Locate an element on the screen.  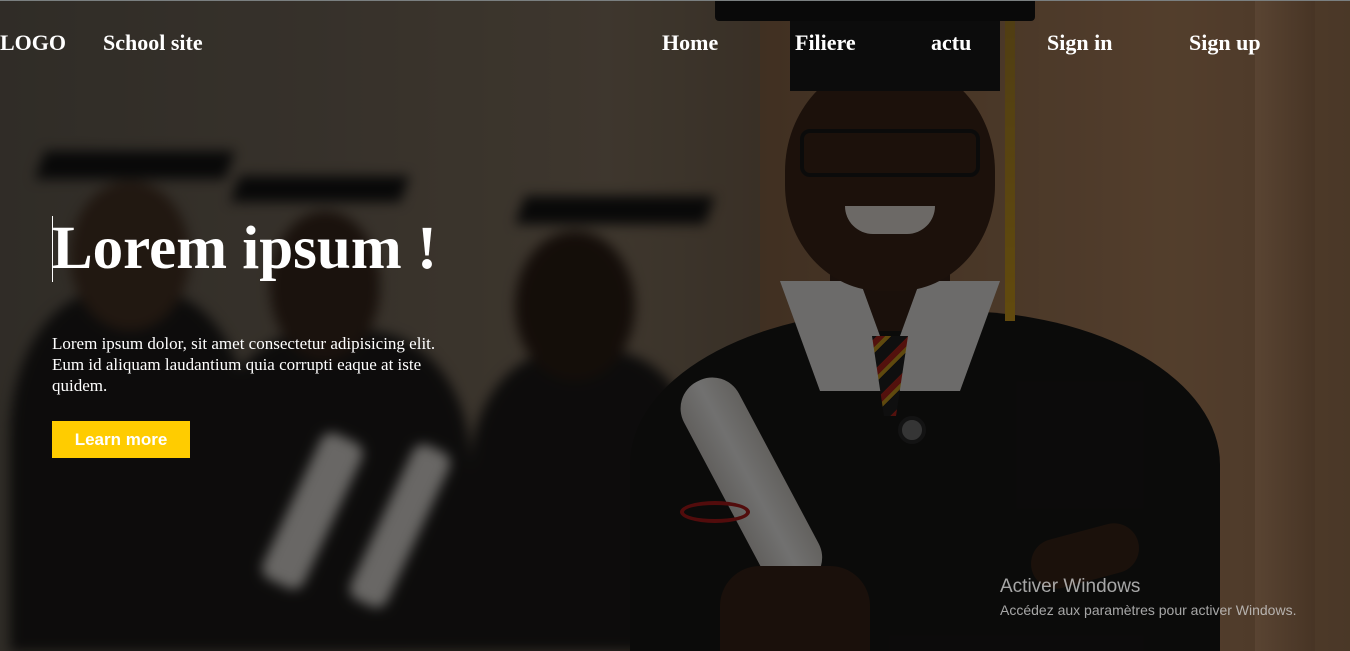
nav-link-home: Home is located at coordinates (690, 43).